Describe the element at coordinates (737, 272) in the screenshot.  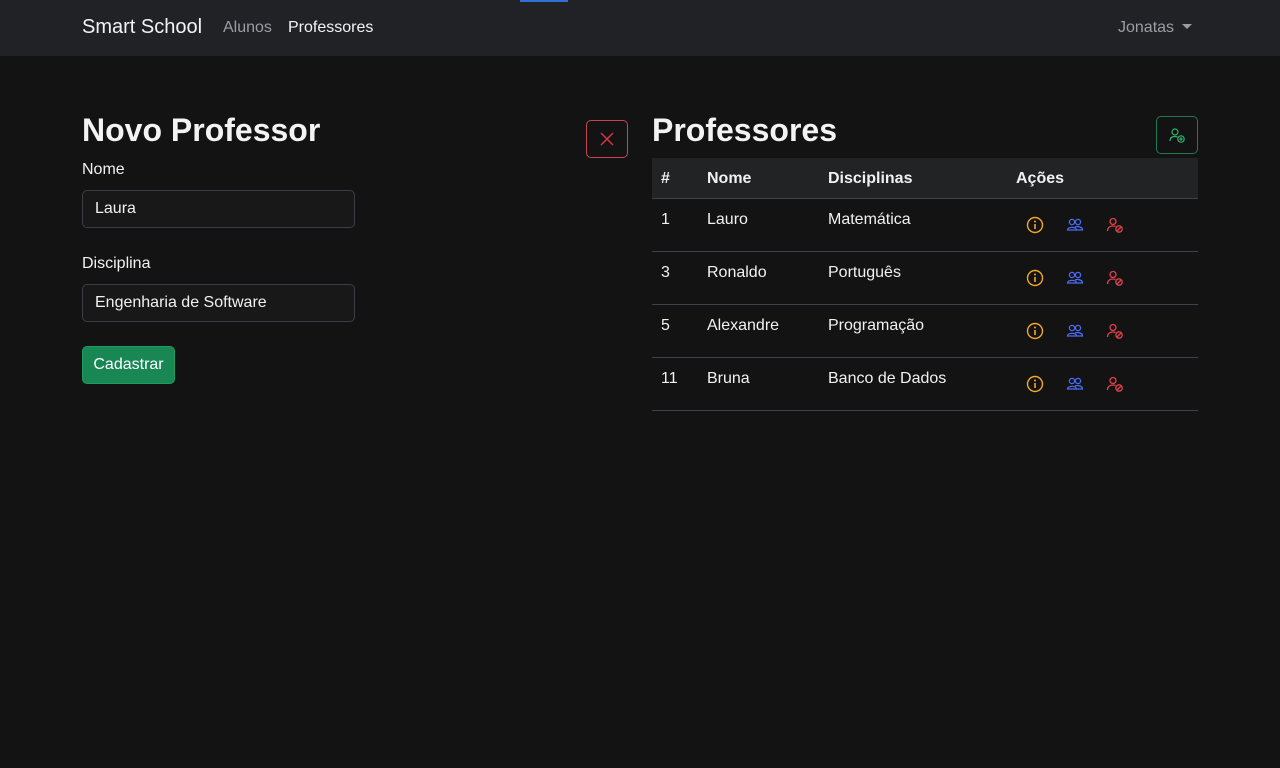
I see `row-nome: Ronaldo` at that location.